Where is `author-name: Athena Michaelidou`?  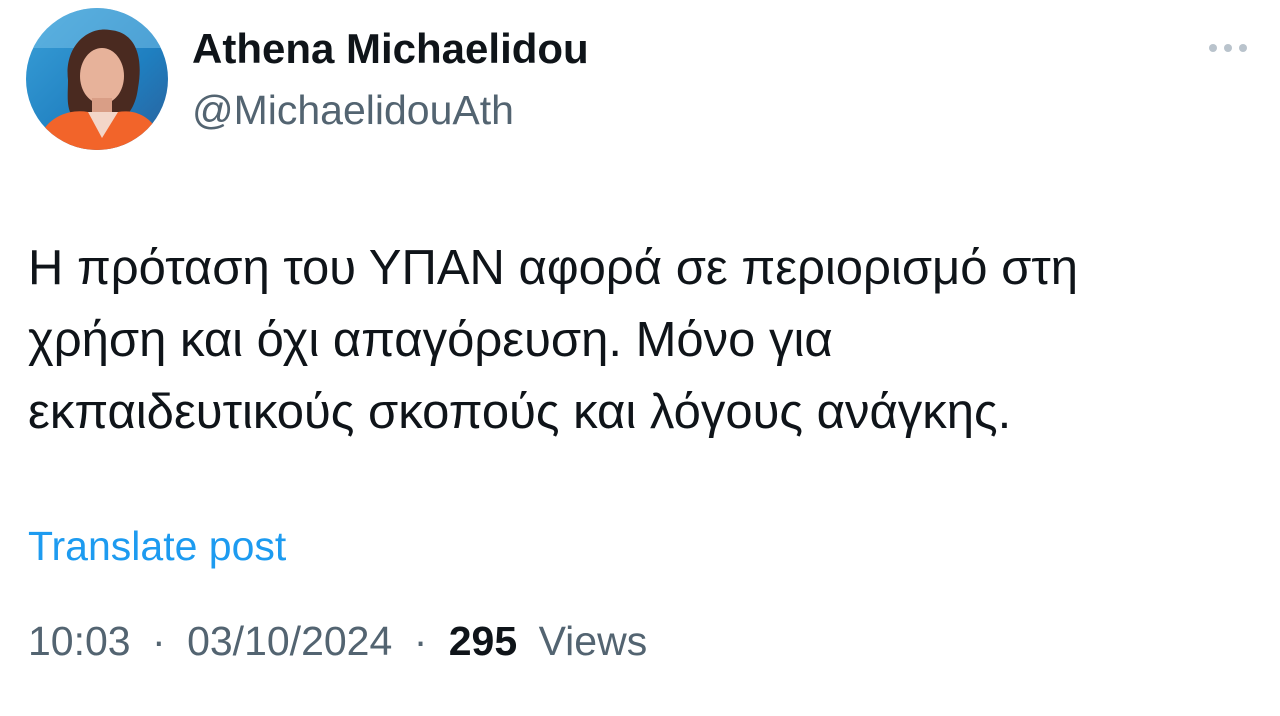
author-name: Athena Michaelidou is located at coordinates (390, 49).